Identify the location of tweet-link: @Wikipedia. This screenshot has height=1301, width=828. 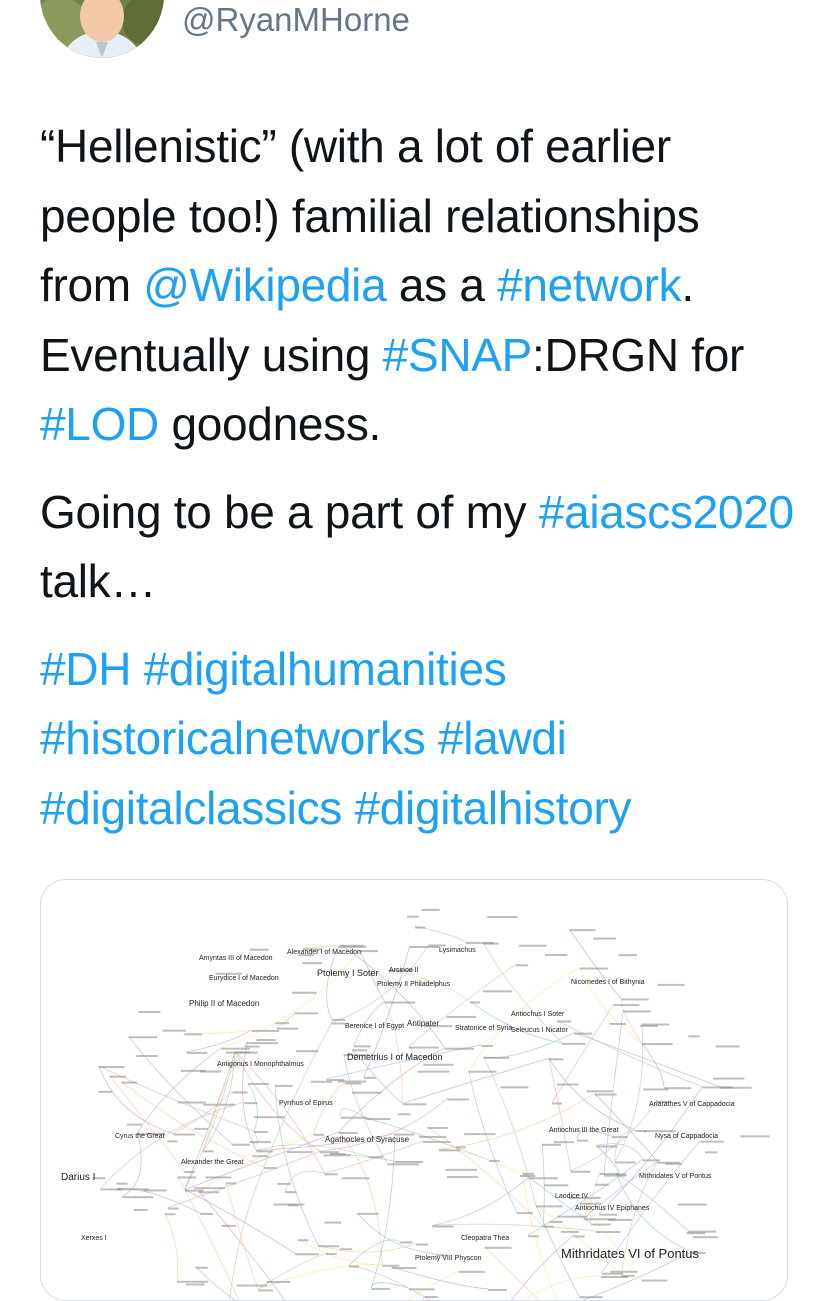
(264, 285).